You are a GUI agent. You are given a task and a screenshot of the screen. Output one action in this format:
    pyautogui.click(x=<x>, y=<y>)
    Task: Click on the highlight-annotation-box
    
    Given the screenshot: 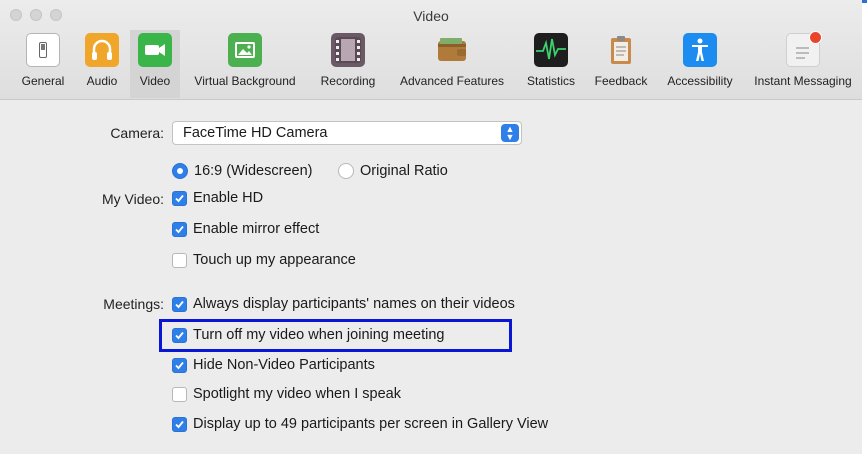 What is the action you would take?
    pyautogui.click(x=335, y=335)
    